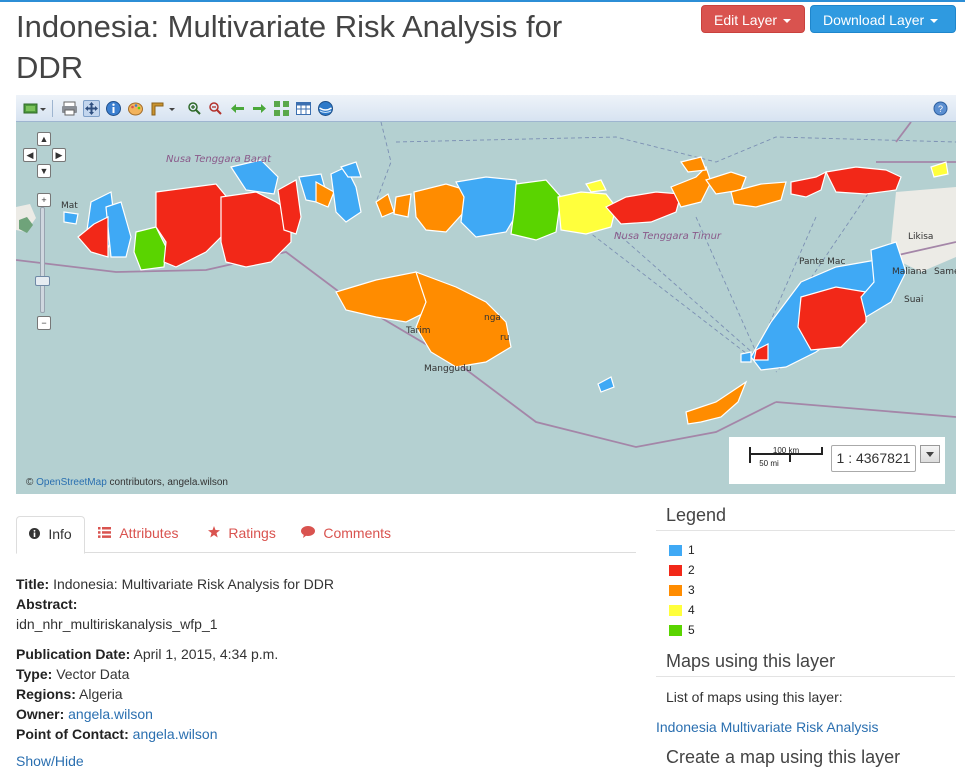  I want to click on scale-dropdown-button, so click(930, 454).